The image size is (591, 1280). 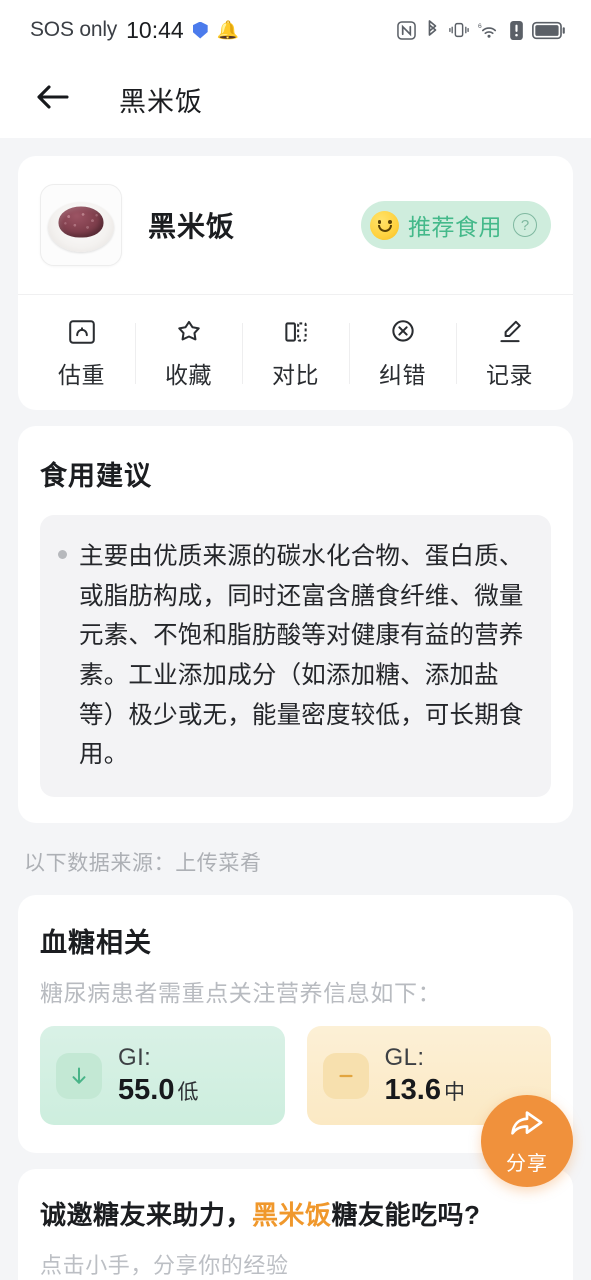 I want to click on share-fab-label: 分享, so click(x=527, y=1163).